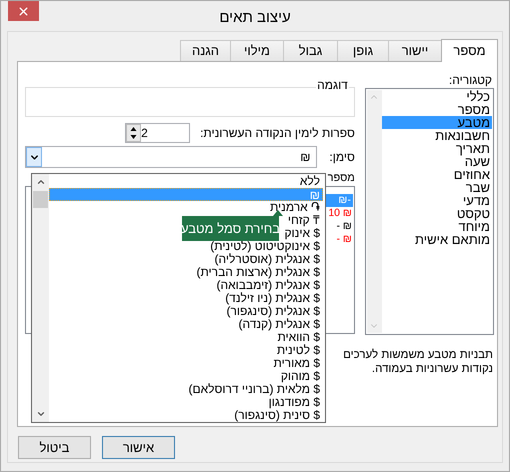 This screenshot has width=510, height=472. I want to click on description-text: תבניות מטבע משמשות לערכים נקודות עשרוניות בעמודה., so click(418, 362).